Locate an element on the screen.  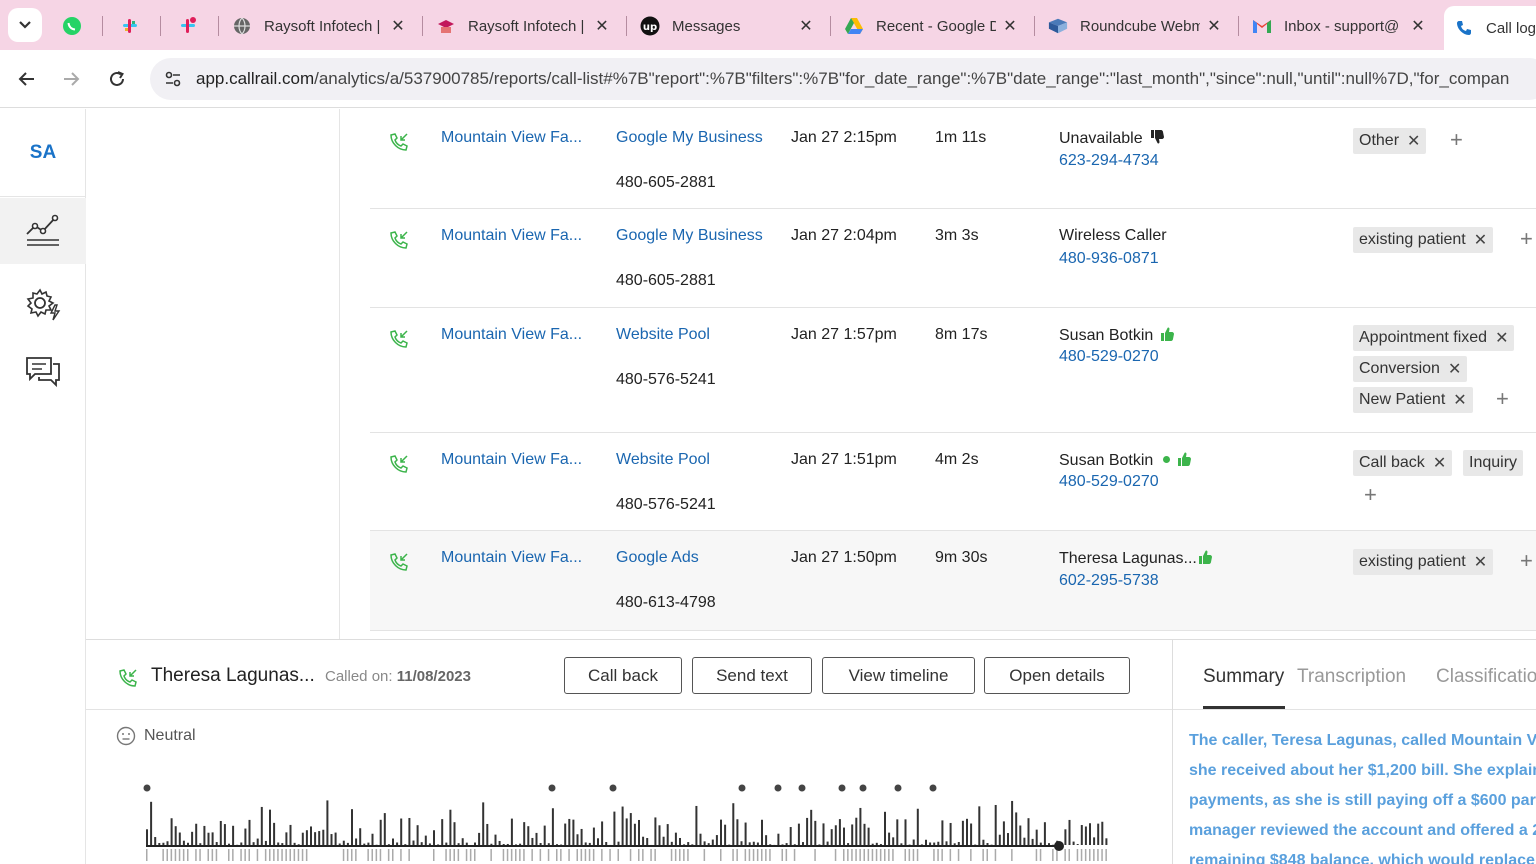
tab-summary: Summary is located at coordinates (1243, 677).